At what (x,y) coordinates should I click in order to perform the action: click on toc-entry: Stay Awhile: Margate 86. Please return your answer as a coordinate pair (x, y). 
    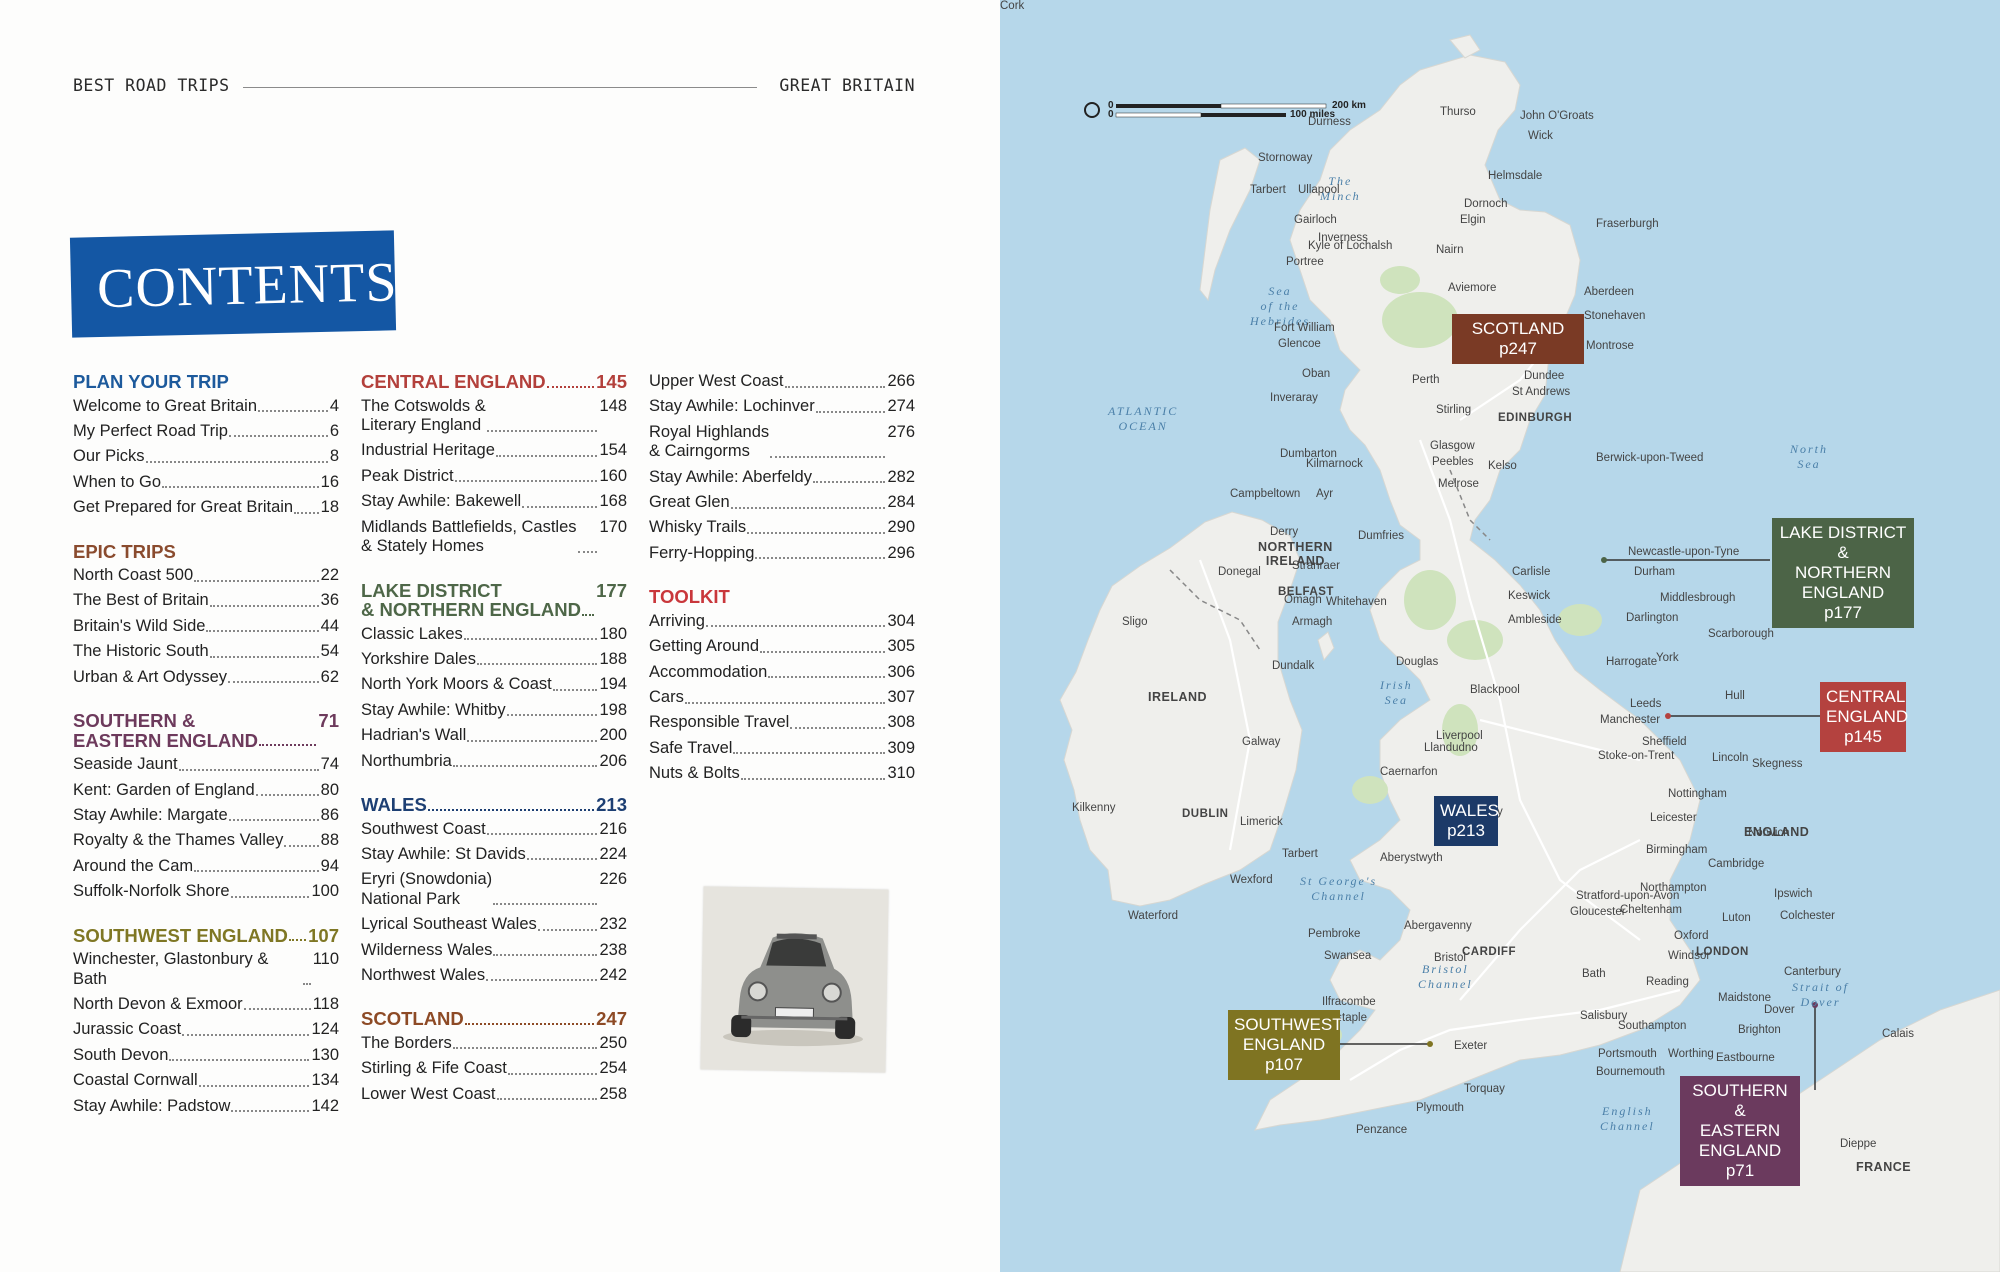
    Looking at the image, I should click on (206, 816).